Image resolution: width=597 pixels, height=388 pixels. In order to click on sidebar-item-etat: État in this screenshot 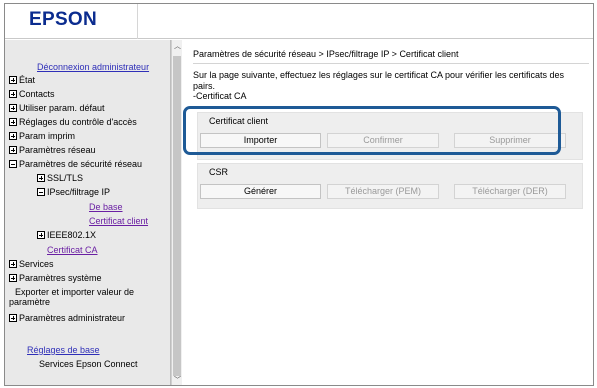, I will do `click(22, 80)`.